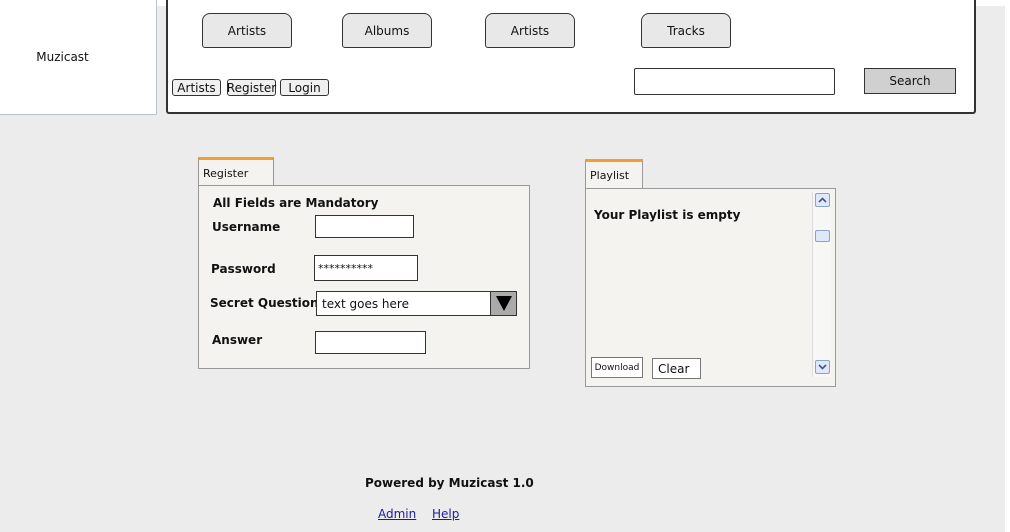  What do you see at coordinates (821, 284) in the screenshot?
I see `playlist-scrollbar` at bounding box center [821, 284].